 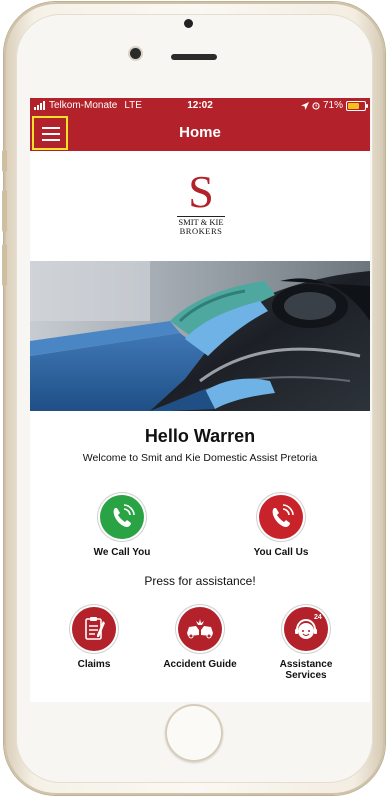 I want to click on support-agent-24-icon: 24, so click(x=308, y=626).